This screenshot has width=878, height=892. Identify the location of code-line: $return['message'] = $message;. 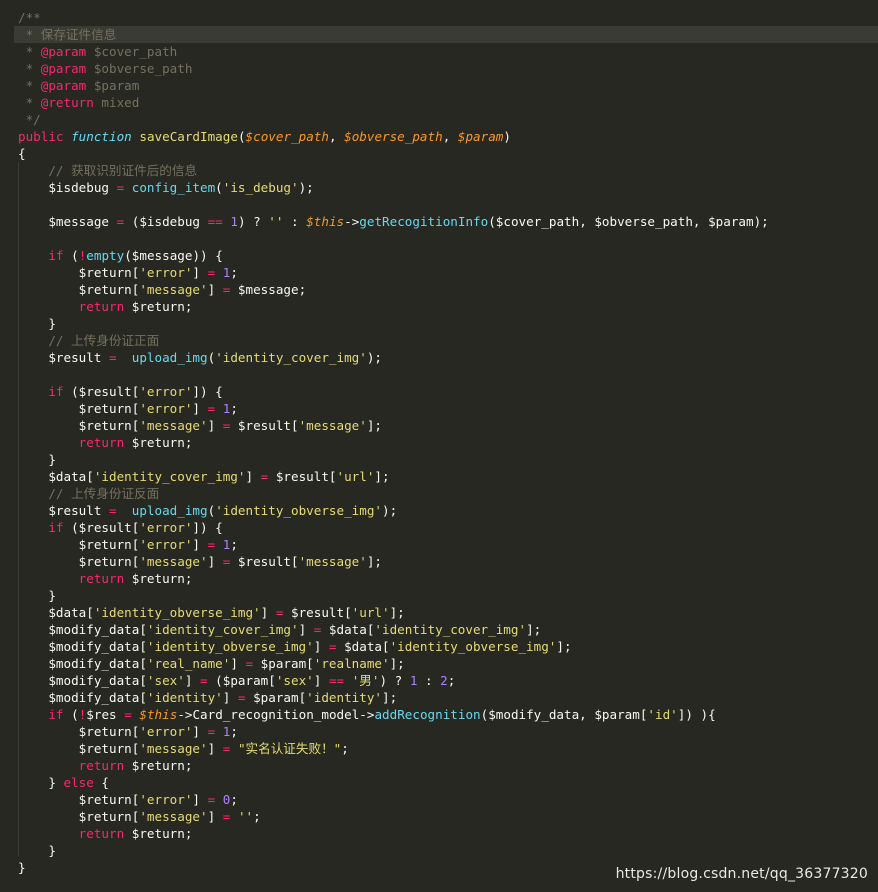
(448, 289).